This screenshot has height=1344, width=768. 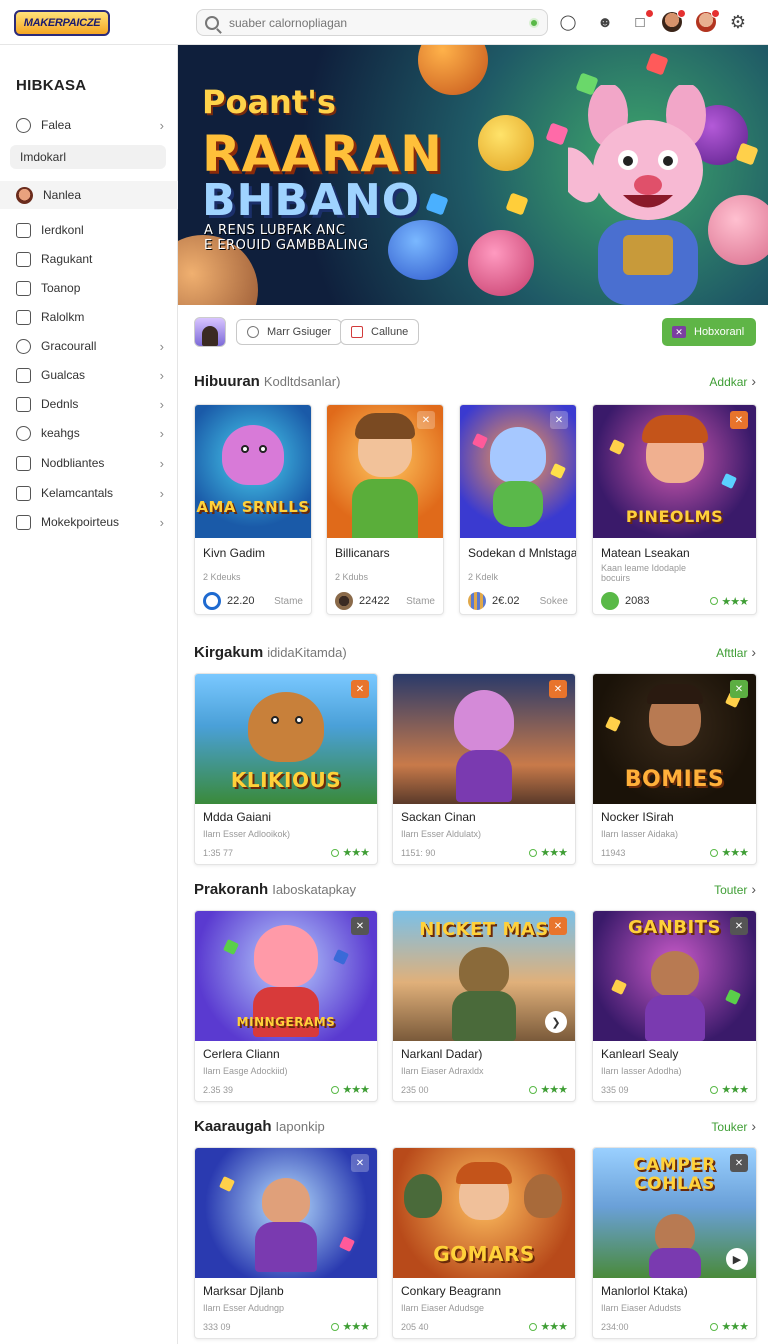 What do you see at coordinates (88, 433) in the screenshot?
I see `sidebar-item-keahgs: keahgs ›` at bounding box center [88, 433].